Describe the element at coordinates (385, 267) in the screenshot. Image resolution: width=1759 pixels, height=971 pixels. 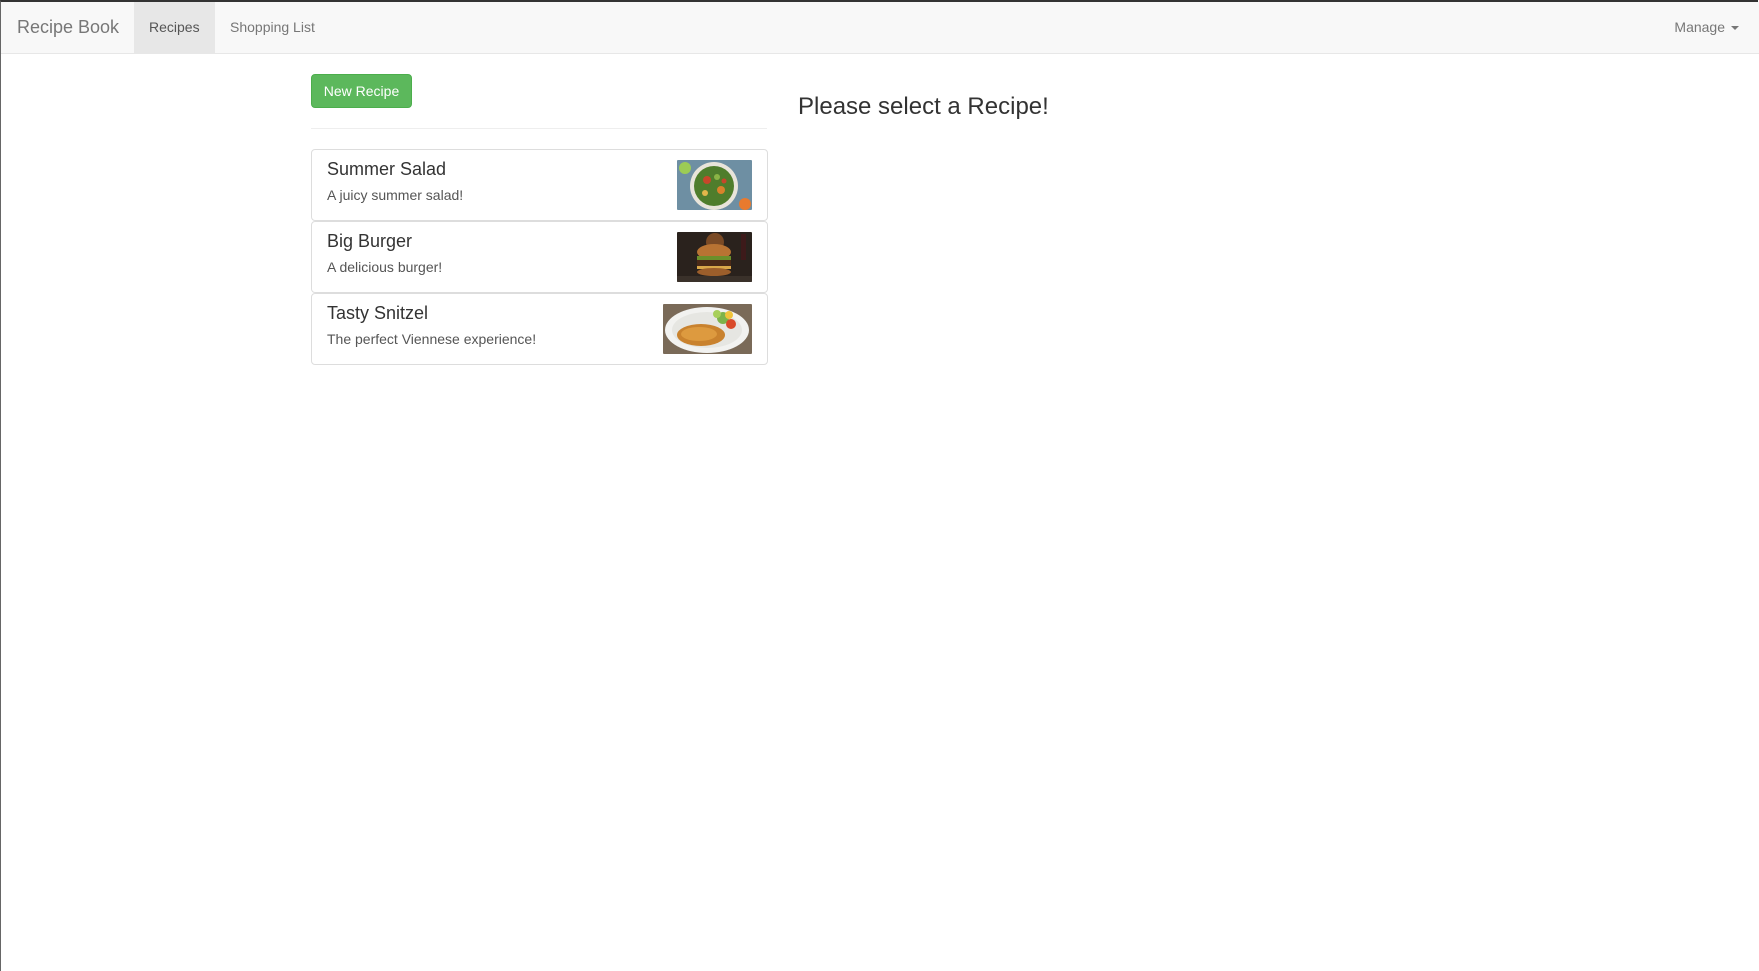
I see `recipe-description: A delicious burger!` at that location.